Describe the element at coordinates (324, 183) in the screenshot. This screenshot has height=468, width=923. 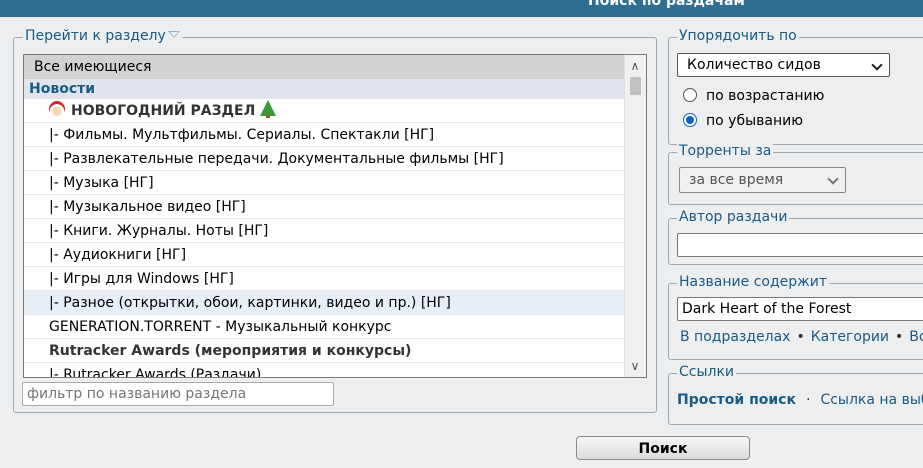
I see `list-item: |- Музыка [НГ]` at that location.